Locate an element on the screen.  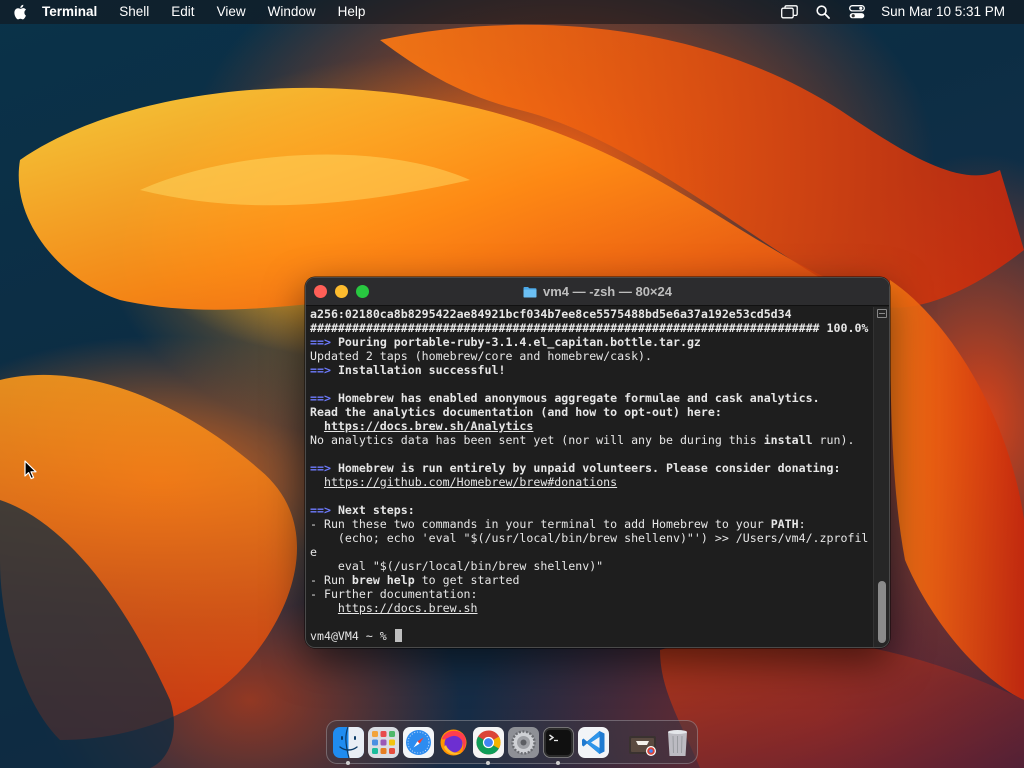
safari-icon is located at coordinates (418, 742).